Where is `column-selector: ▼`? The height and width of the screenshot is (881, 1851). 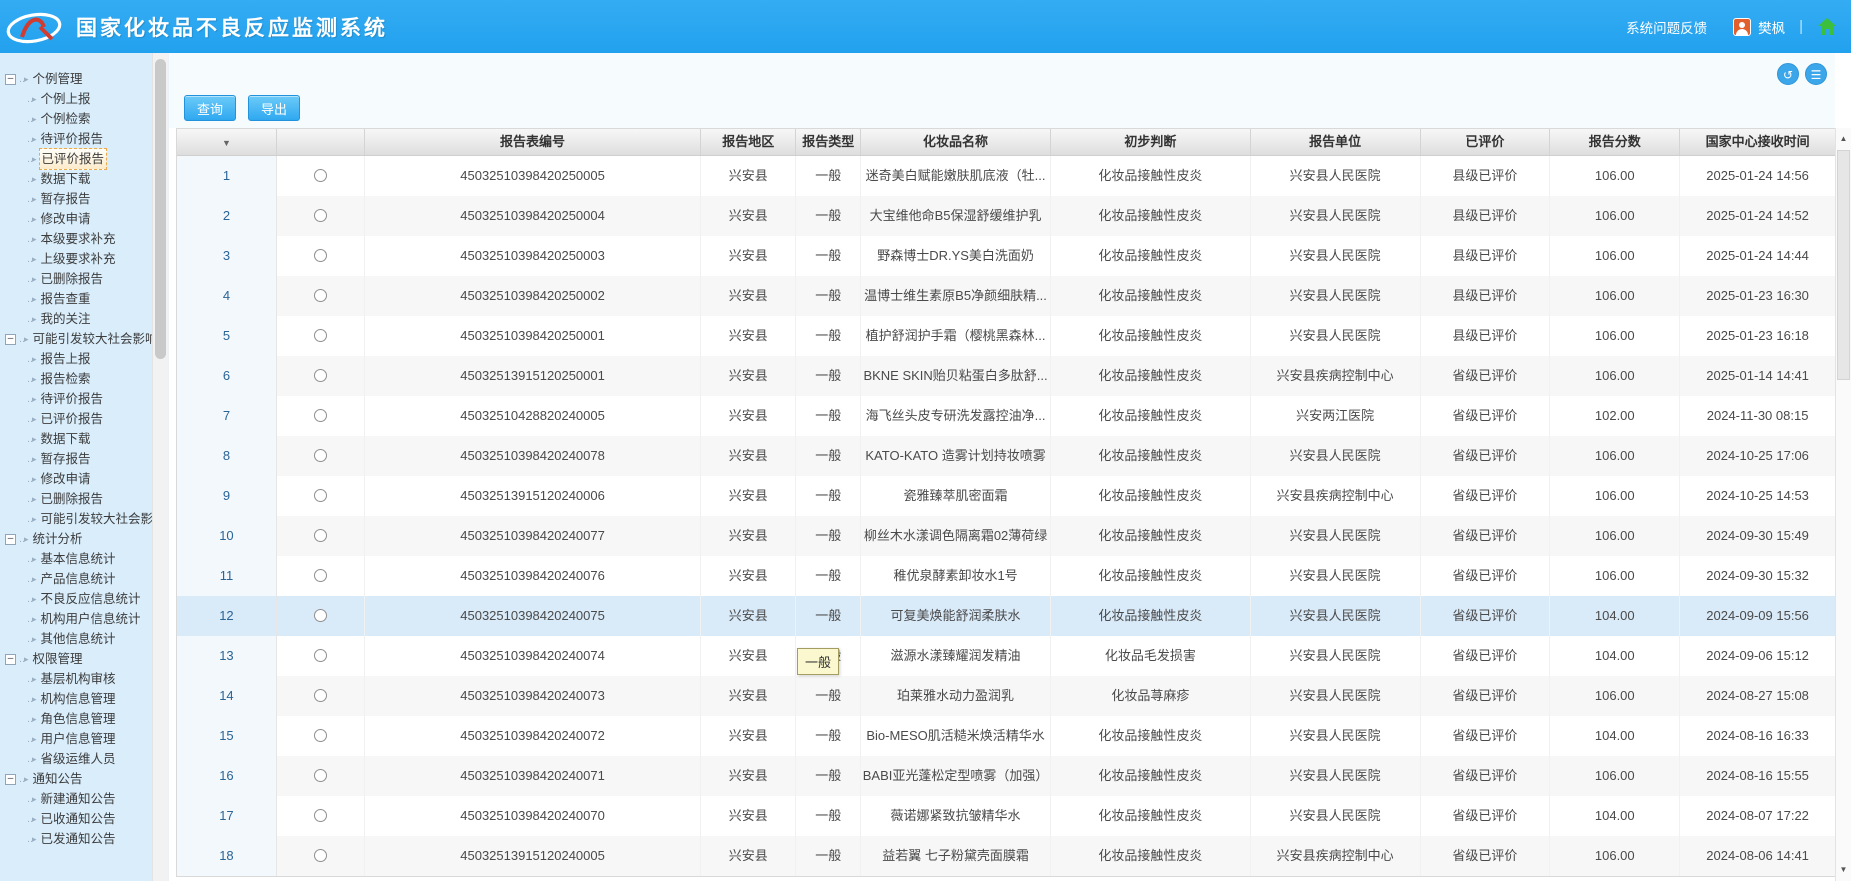
column-selector: ▼ is located at coordinates (227, 142).